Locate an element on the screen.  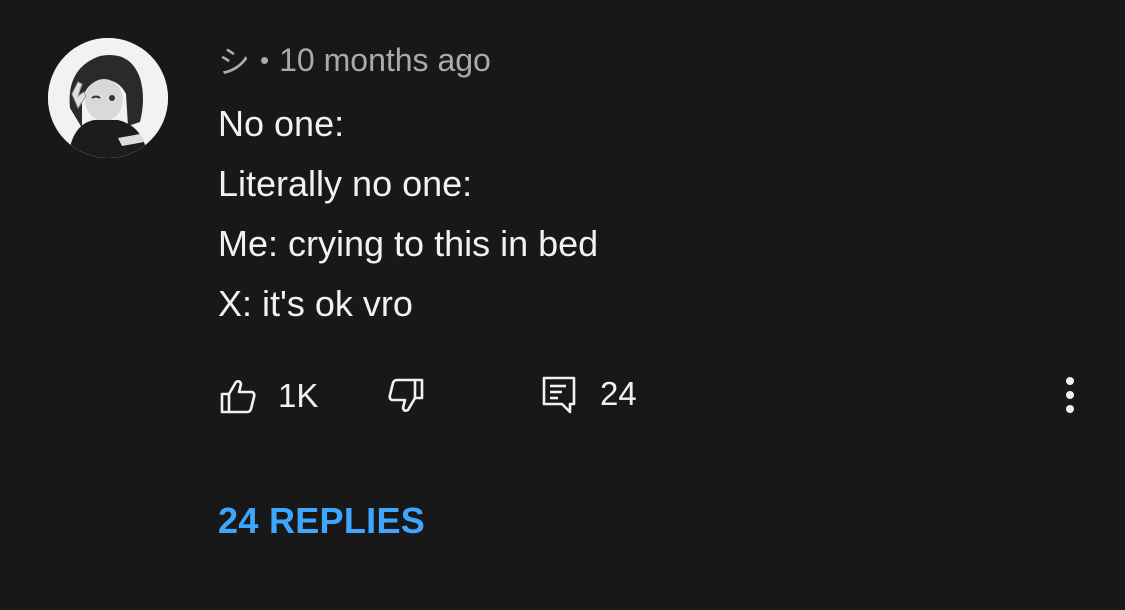
reply-button: 24 is located at coordinates (588, 394).